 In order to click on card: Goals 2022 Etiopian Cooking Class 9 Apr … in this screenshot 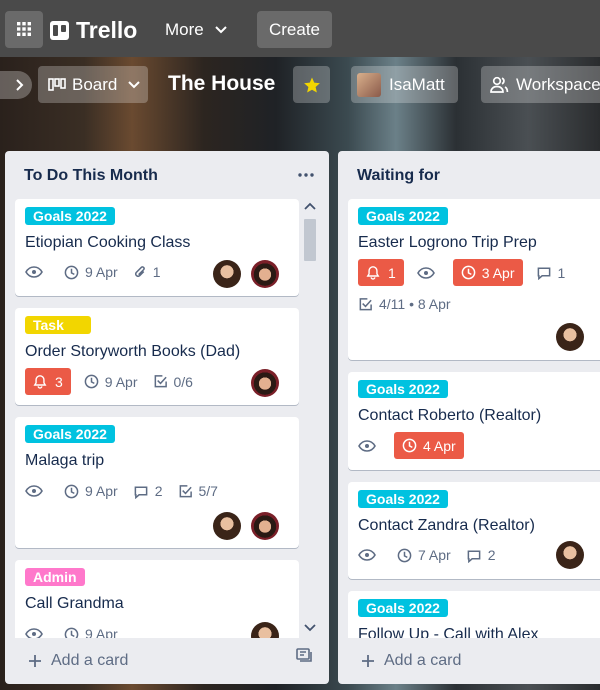, I will do `click(157, 247)`.